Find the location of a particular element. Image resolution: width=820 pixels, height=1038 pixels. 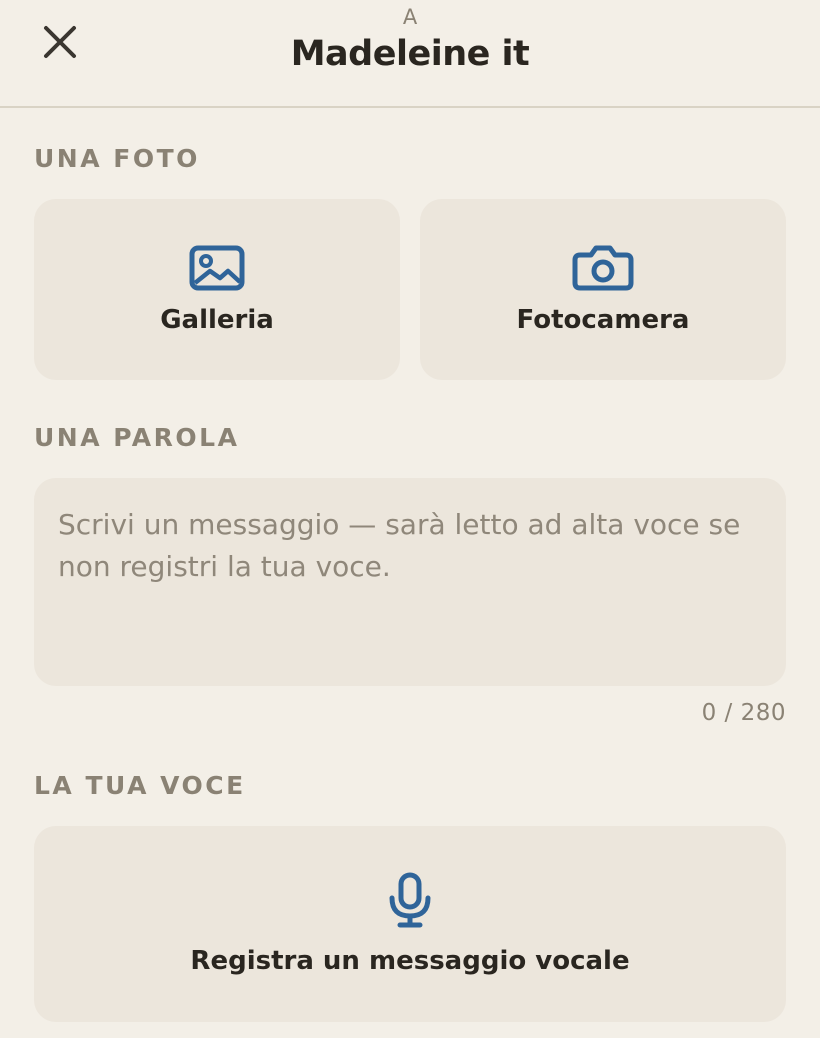

record-voice-label: Registra un messaggio vocale is located at coordinates (410, 961).